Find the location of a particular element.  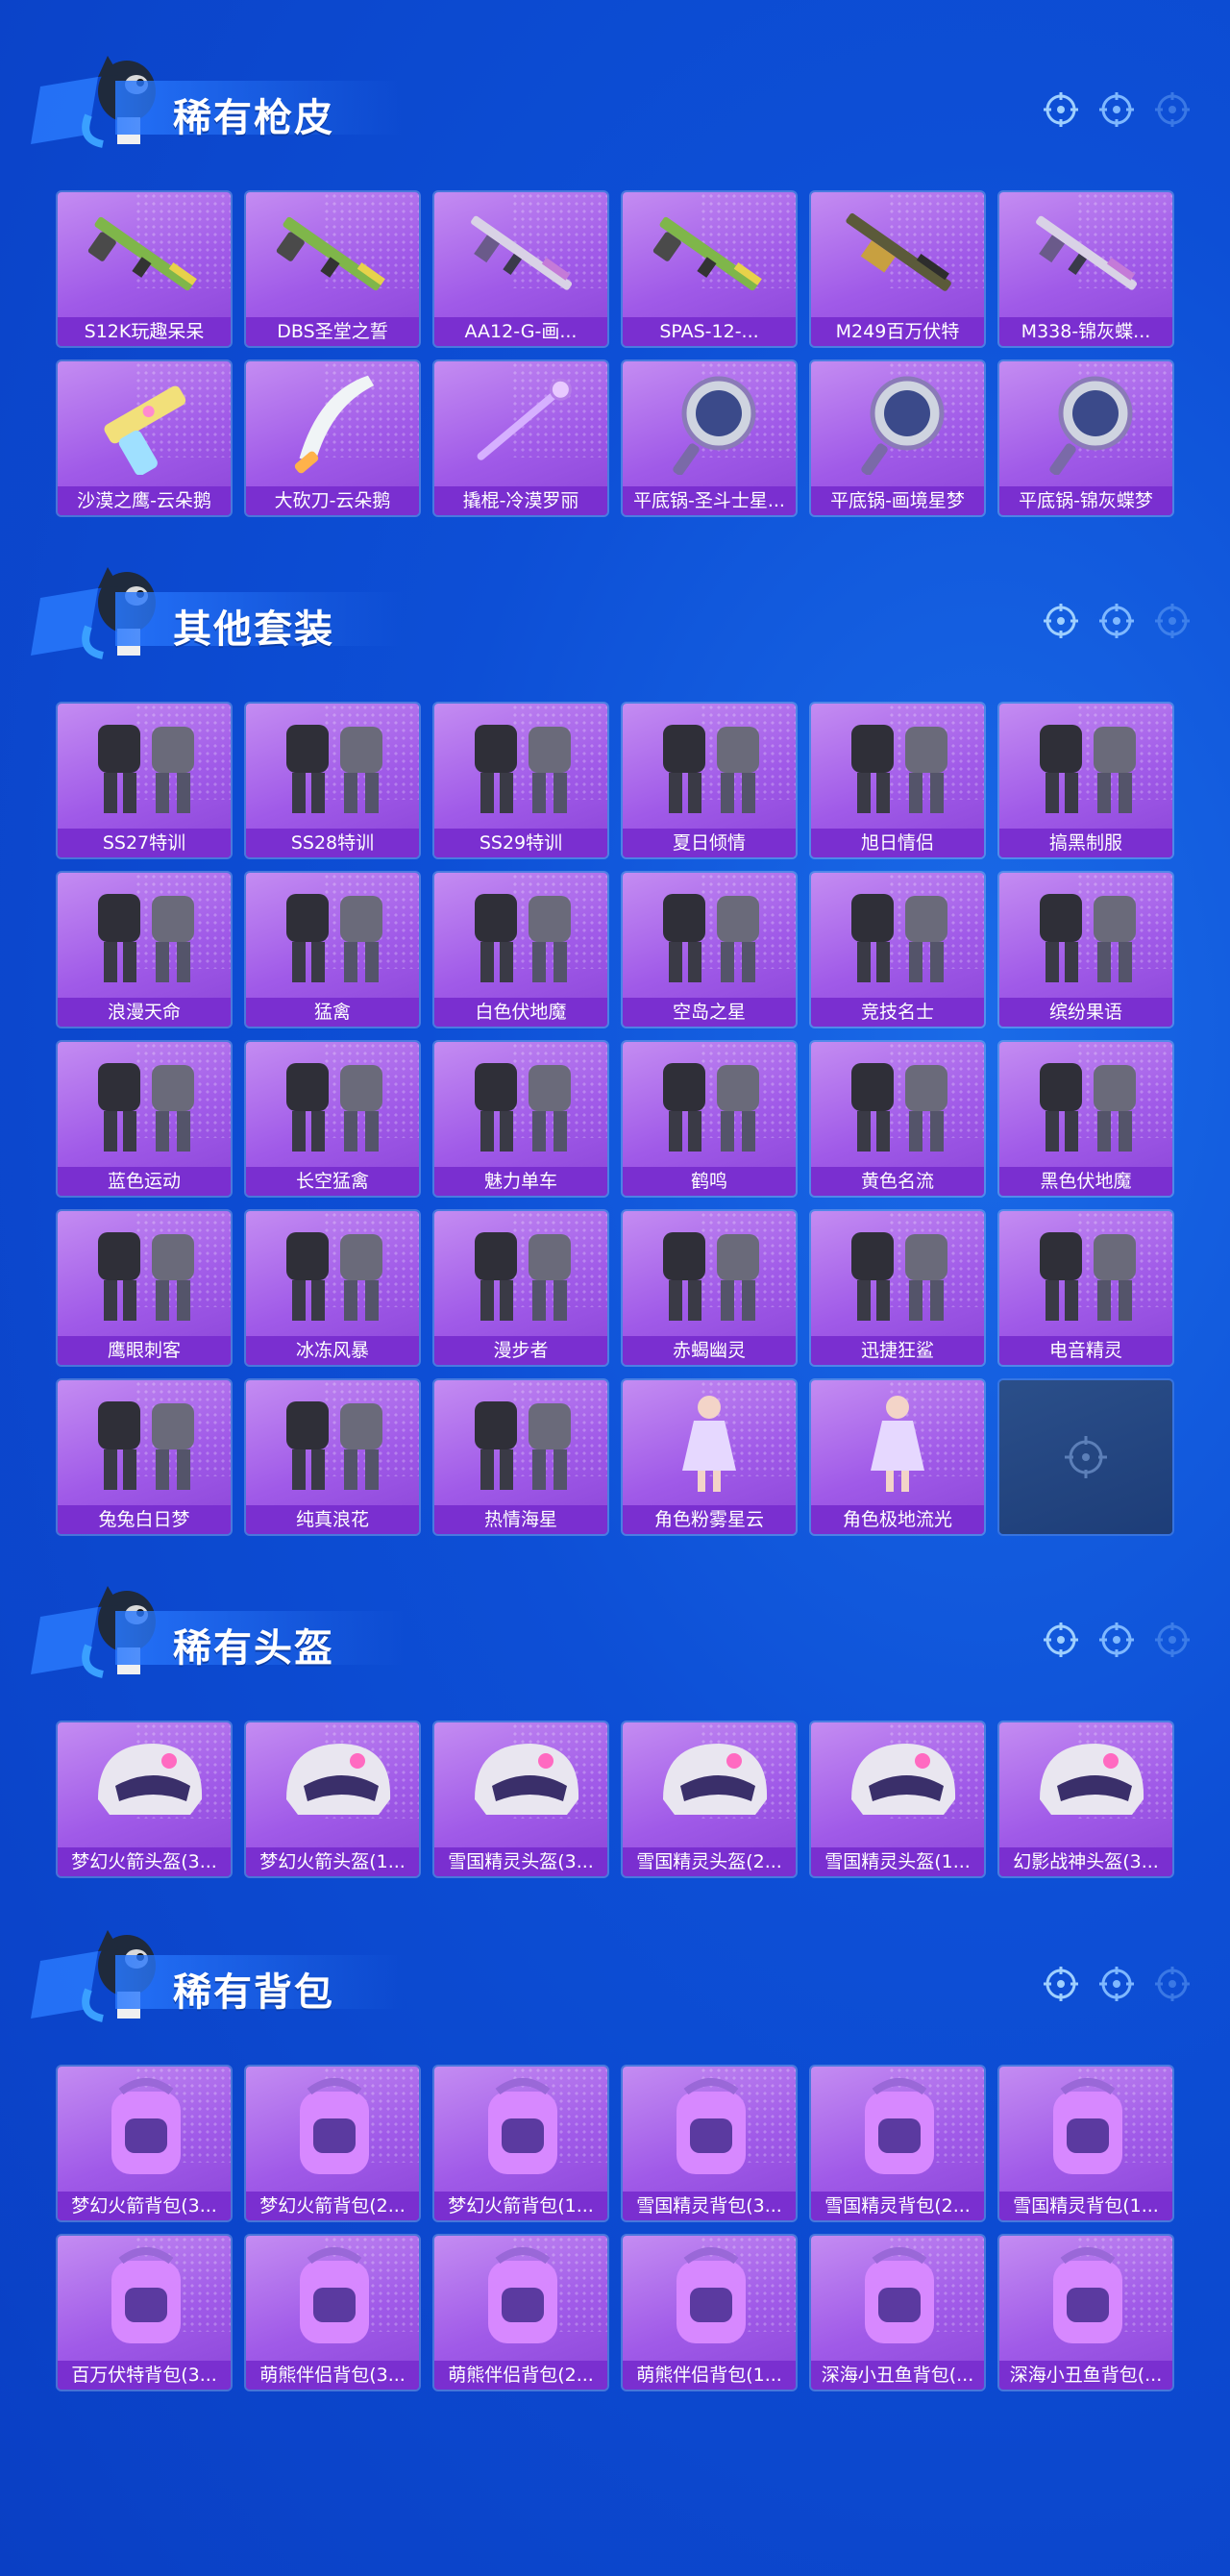

item-card: SS27特训 is located at coordinates (145, 780).